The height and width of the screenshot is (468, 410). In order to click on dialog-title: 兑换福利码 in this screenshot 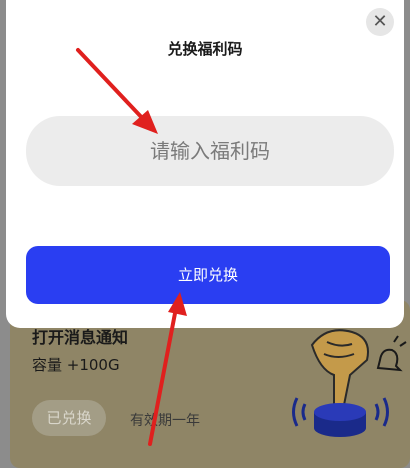, I will do `click(205, 49)`.